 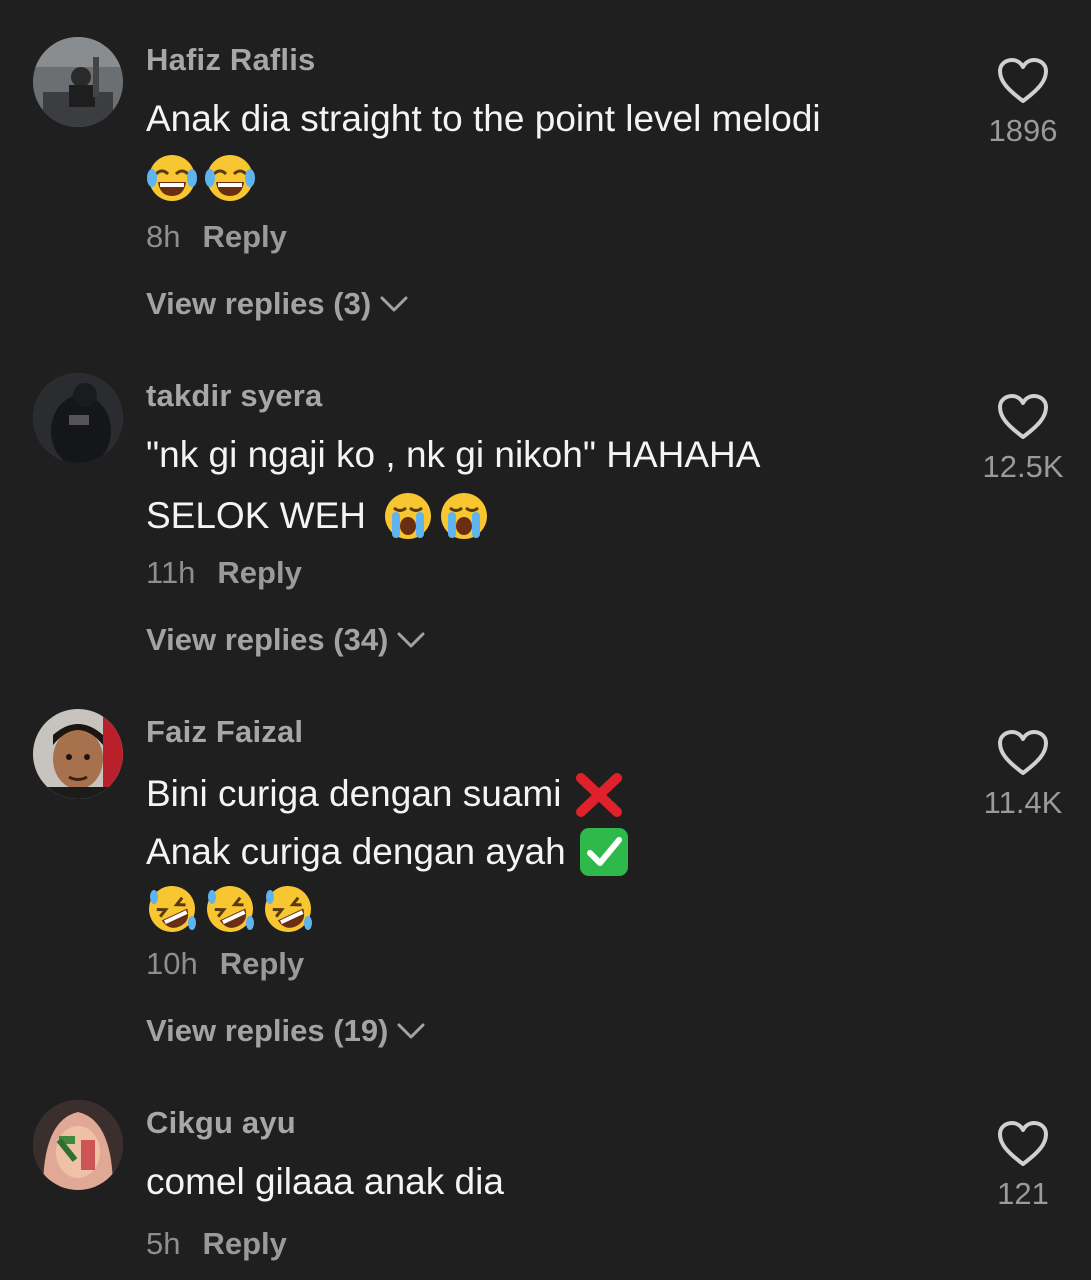 I want to click on comment-text: Bini curiga dengan suami, so click(x=385, y=794).